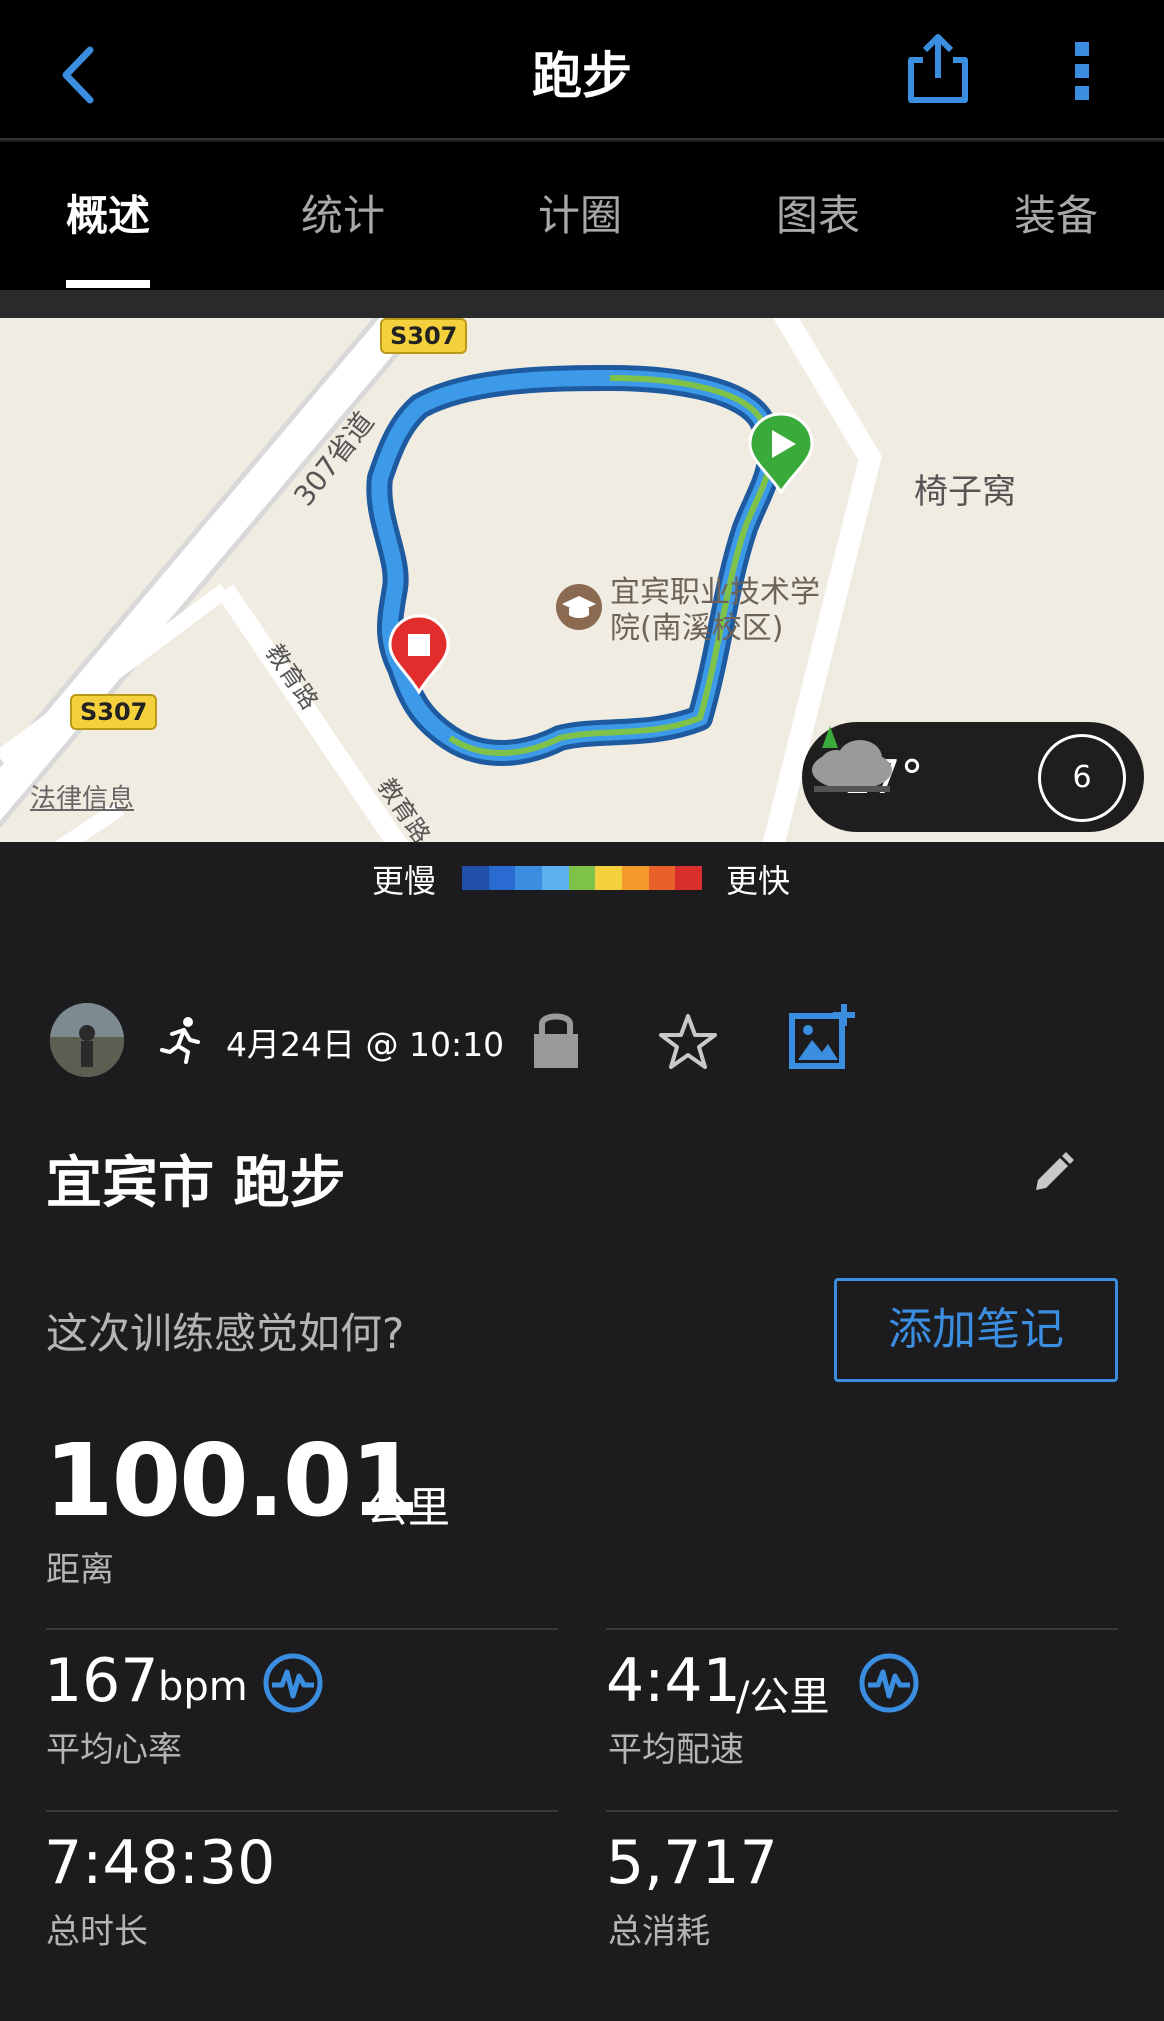 Image resolution: width=1164 pixels, height=2021 pixels. Describe the element at coordinates (108, 284) in the screenshot. I see `active-tab-indicator` at that location.